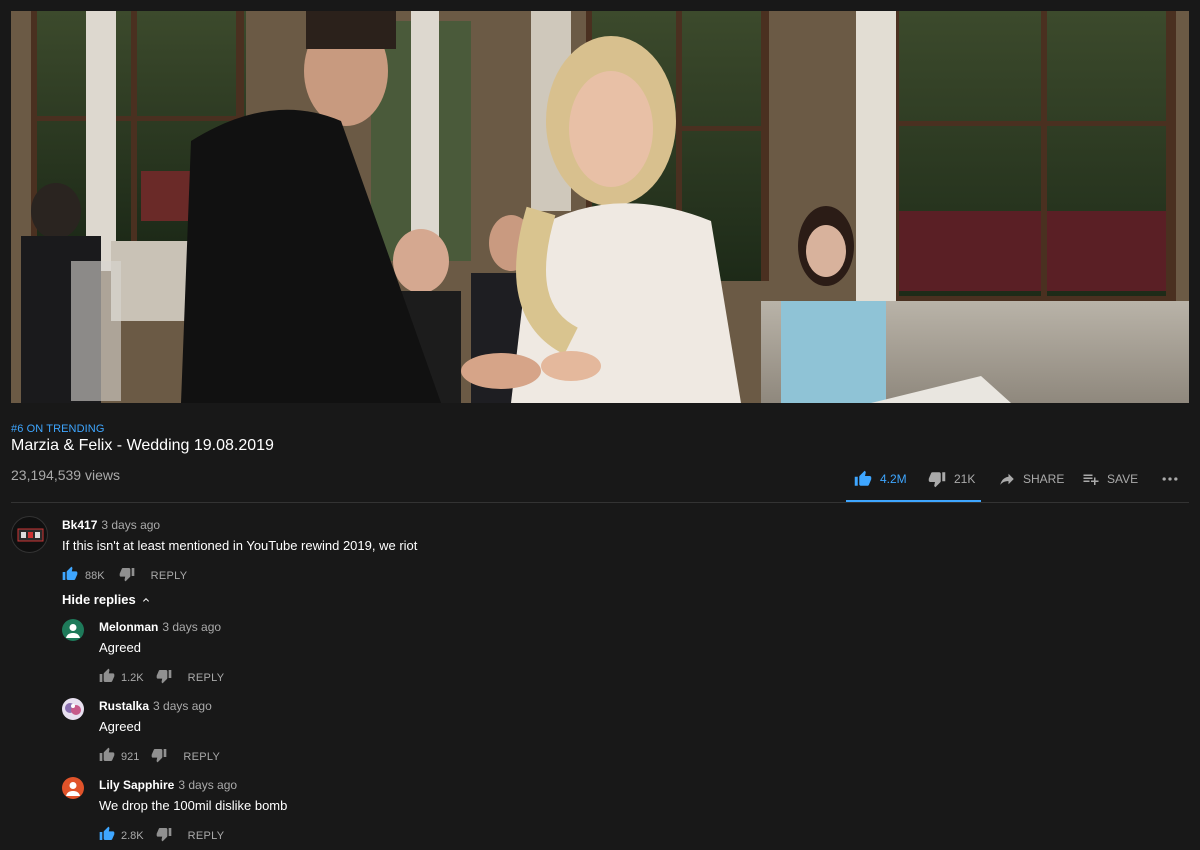 The image size is (1200, 850). Describe the element at coordinates (193, 805) in the screenshot. I see `reply-text: We drop the 100mil dislike bomb` at that location.